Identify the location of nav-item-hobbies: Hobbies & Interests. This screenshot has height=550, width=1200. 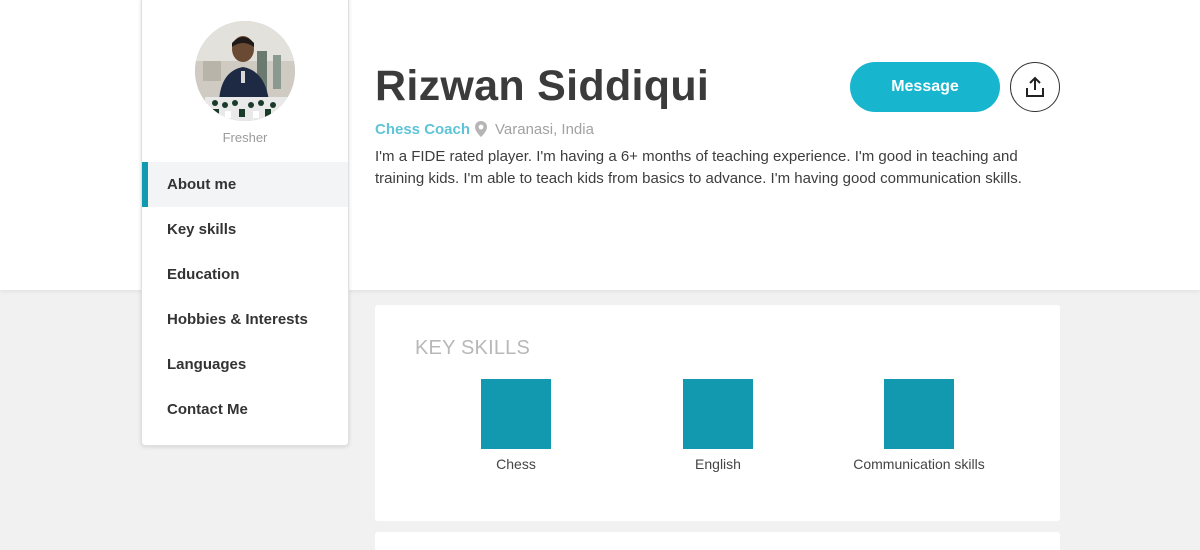
(245, 319).